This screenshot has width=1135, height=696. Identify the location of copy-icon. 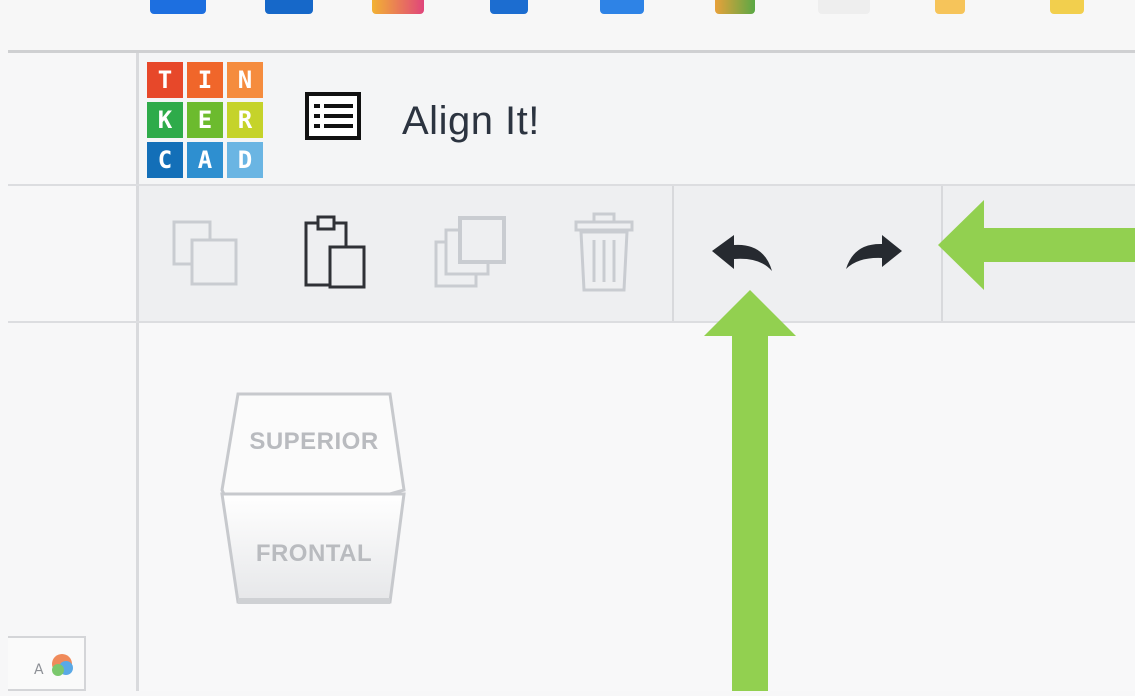
(205, 253).